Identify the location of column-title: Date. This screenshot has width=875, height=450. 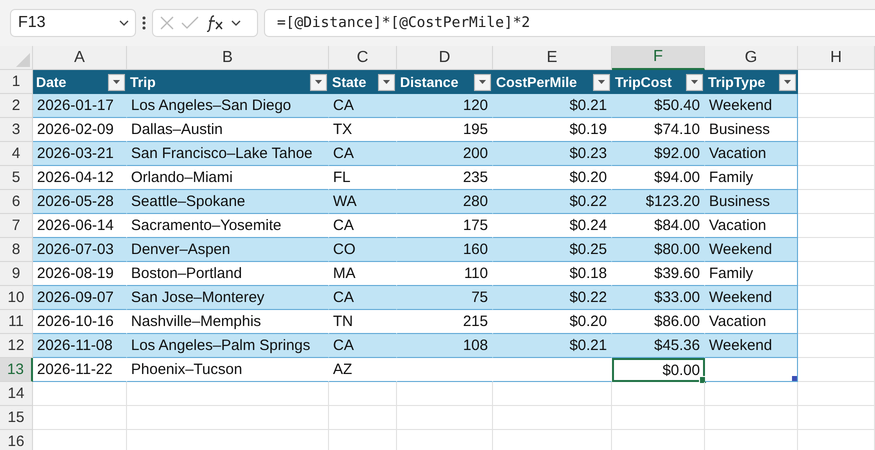
(51, 82).